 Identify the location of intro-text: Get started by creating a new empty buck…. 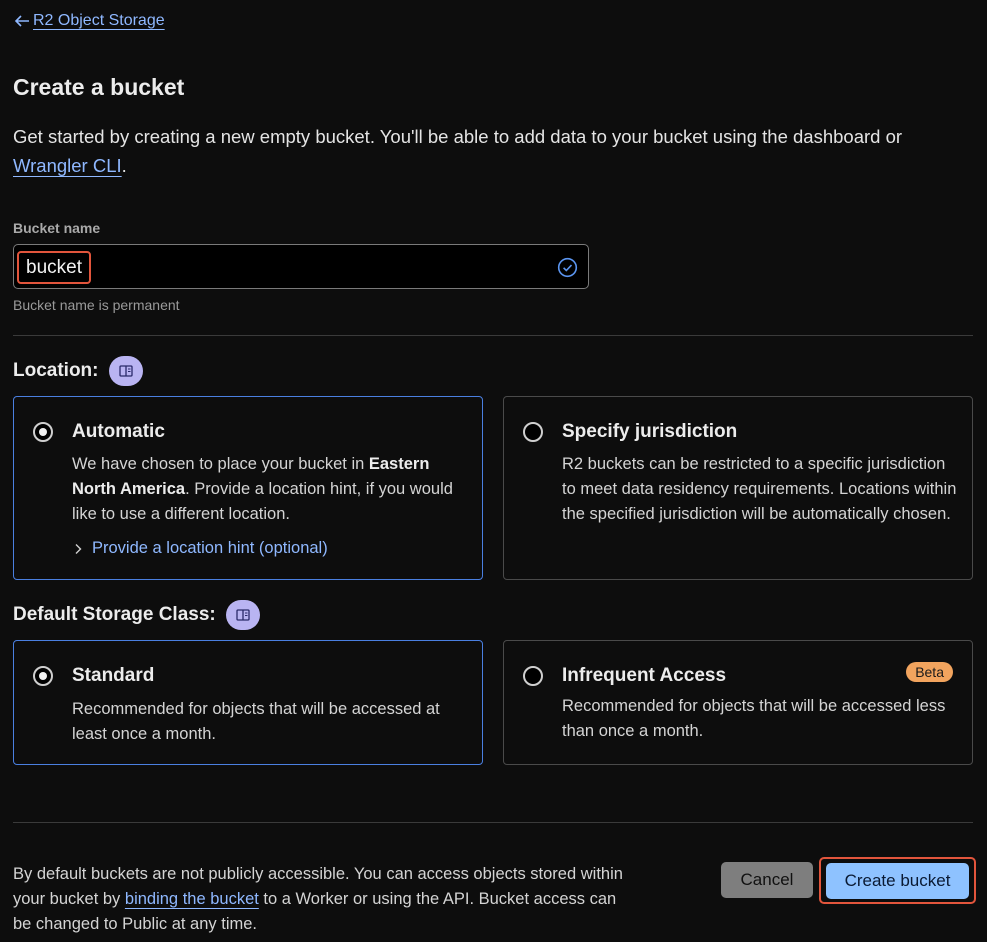
(495, 151).